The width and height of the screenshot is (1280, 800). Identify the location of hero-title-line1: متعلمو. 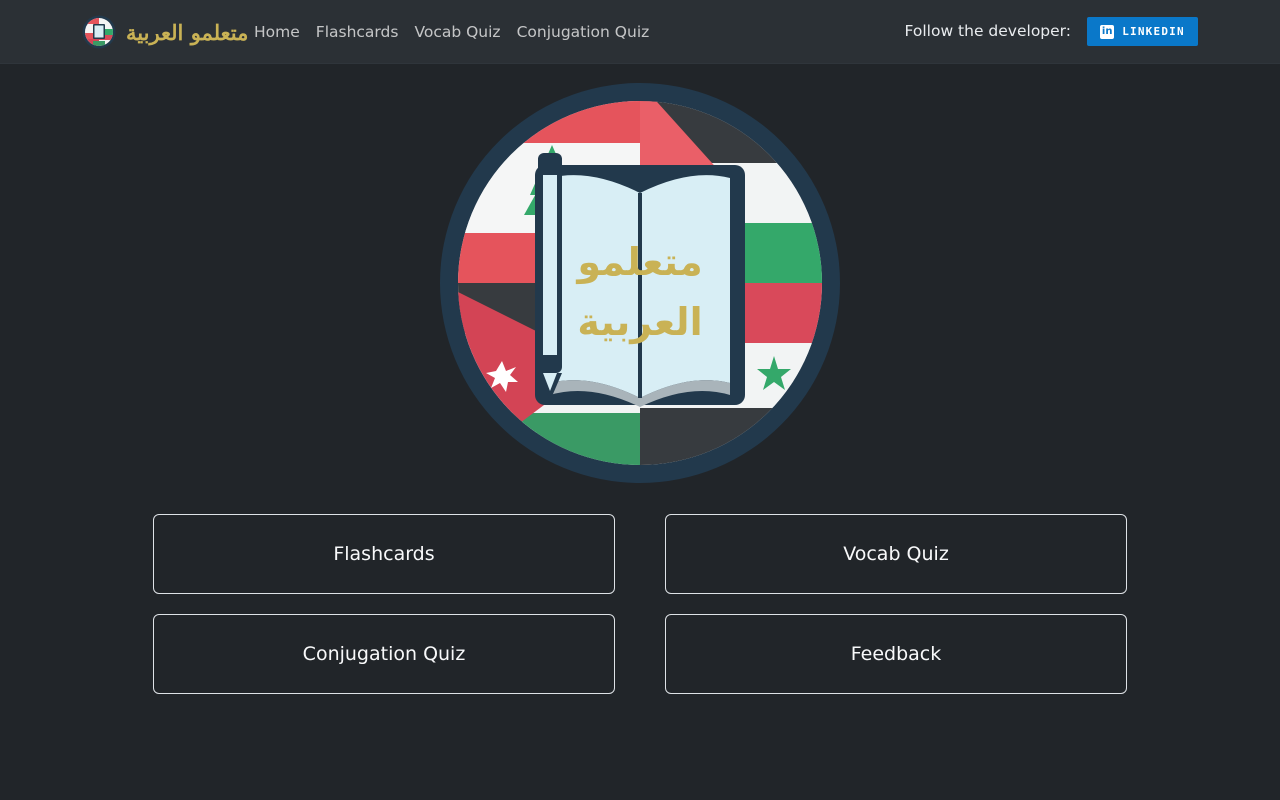
(638, 262).